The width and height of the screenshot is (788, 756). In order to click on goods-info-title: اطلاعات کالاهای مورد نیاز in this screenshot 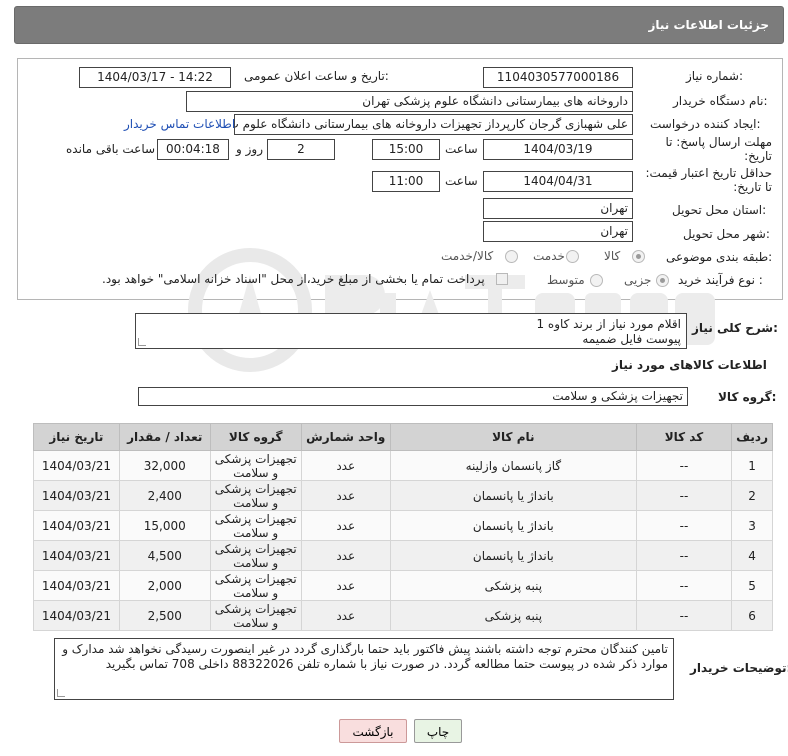, I will do `click(689, 365)`.